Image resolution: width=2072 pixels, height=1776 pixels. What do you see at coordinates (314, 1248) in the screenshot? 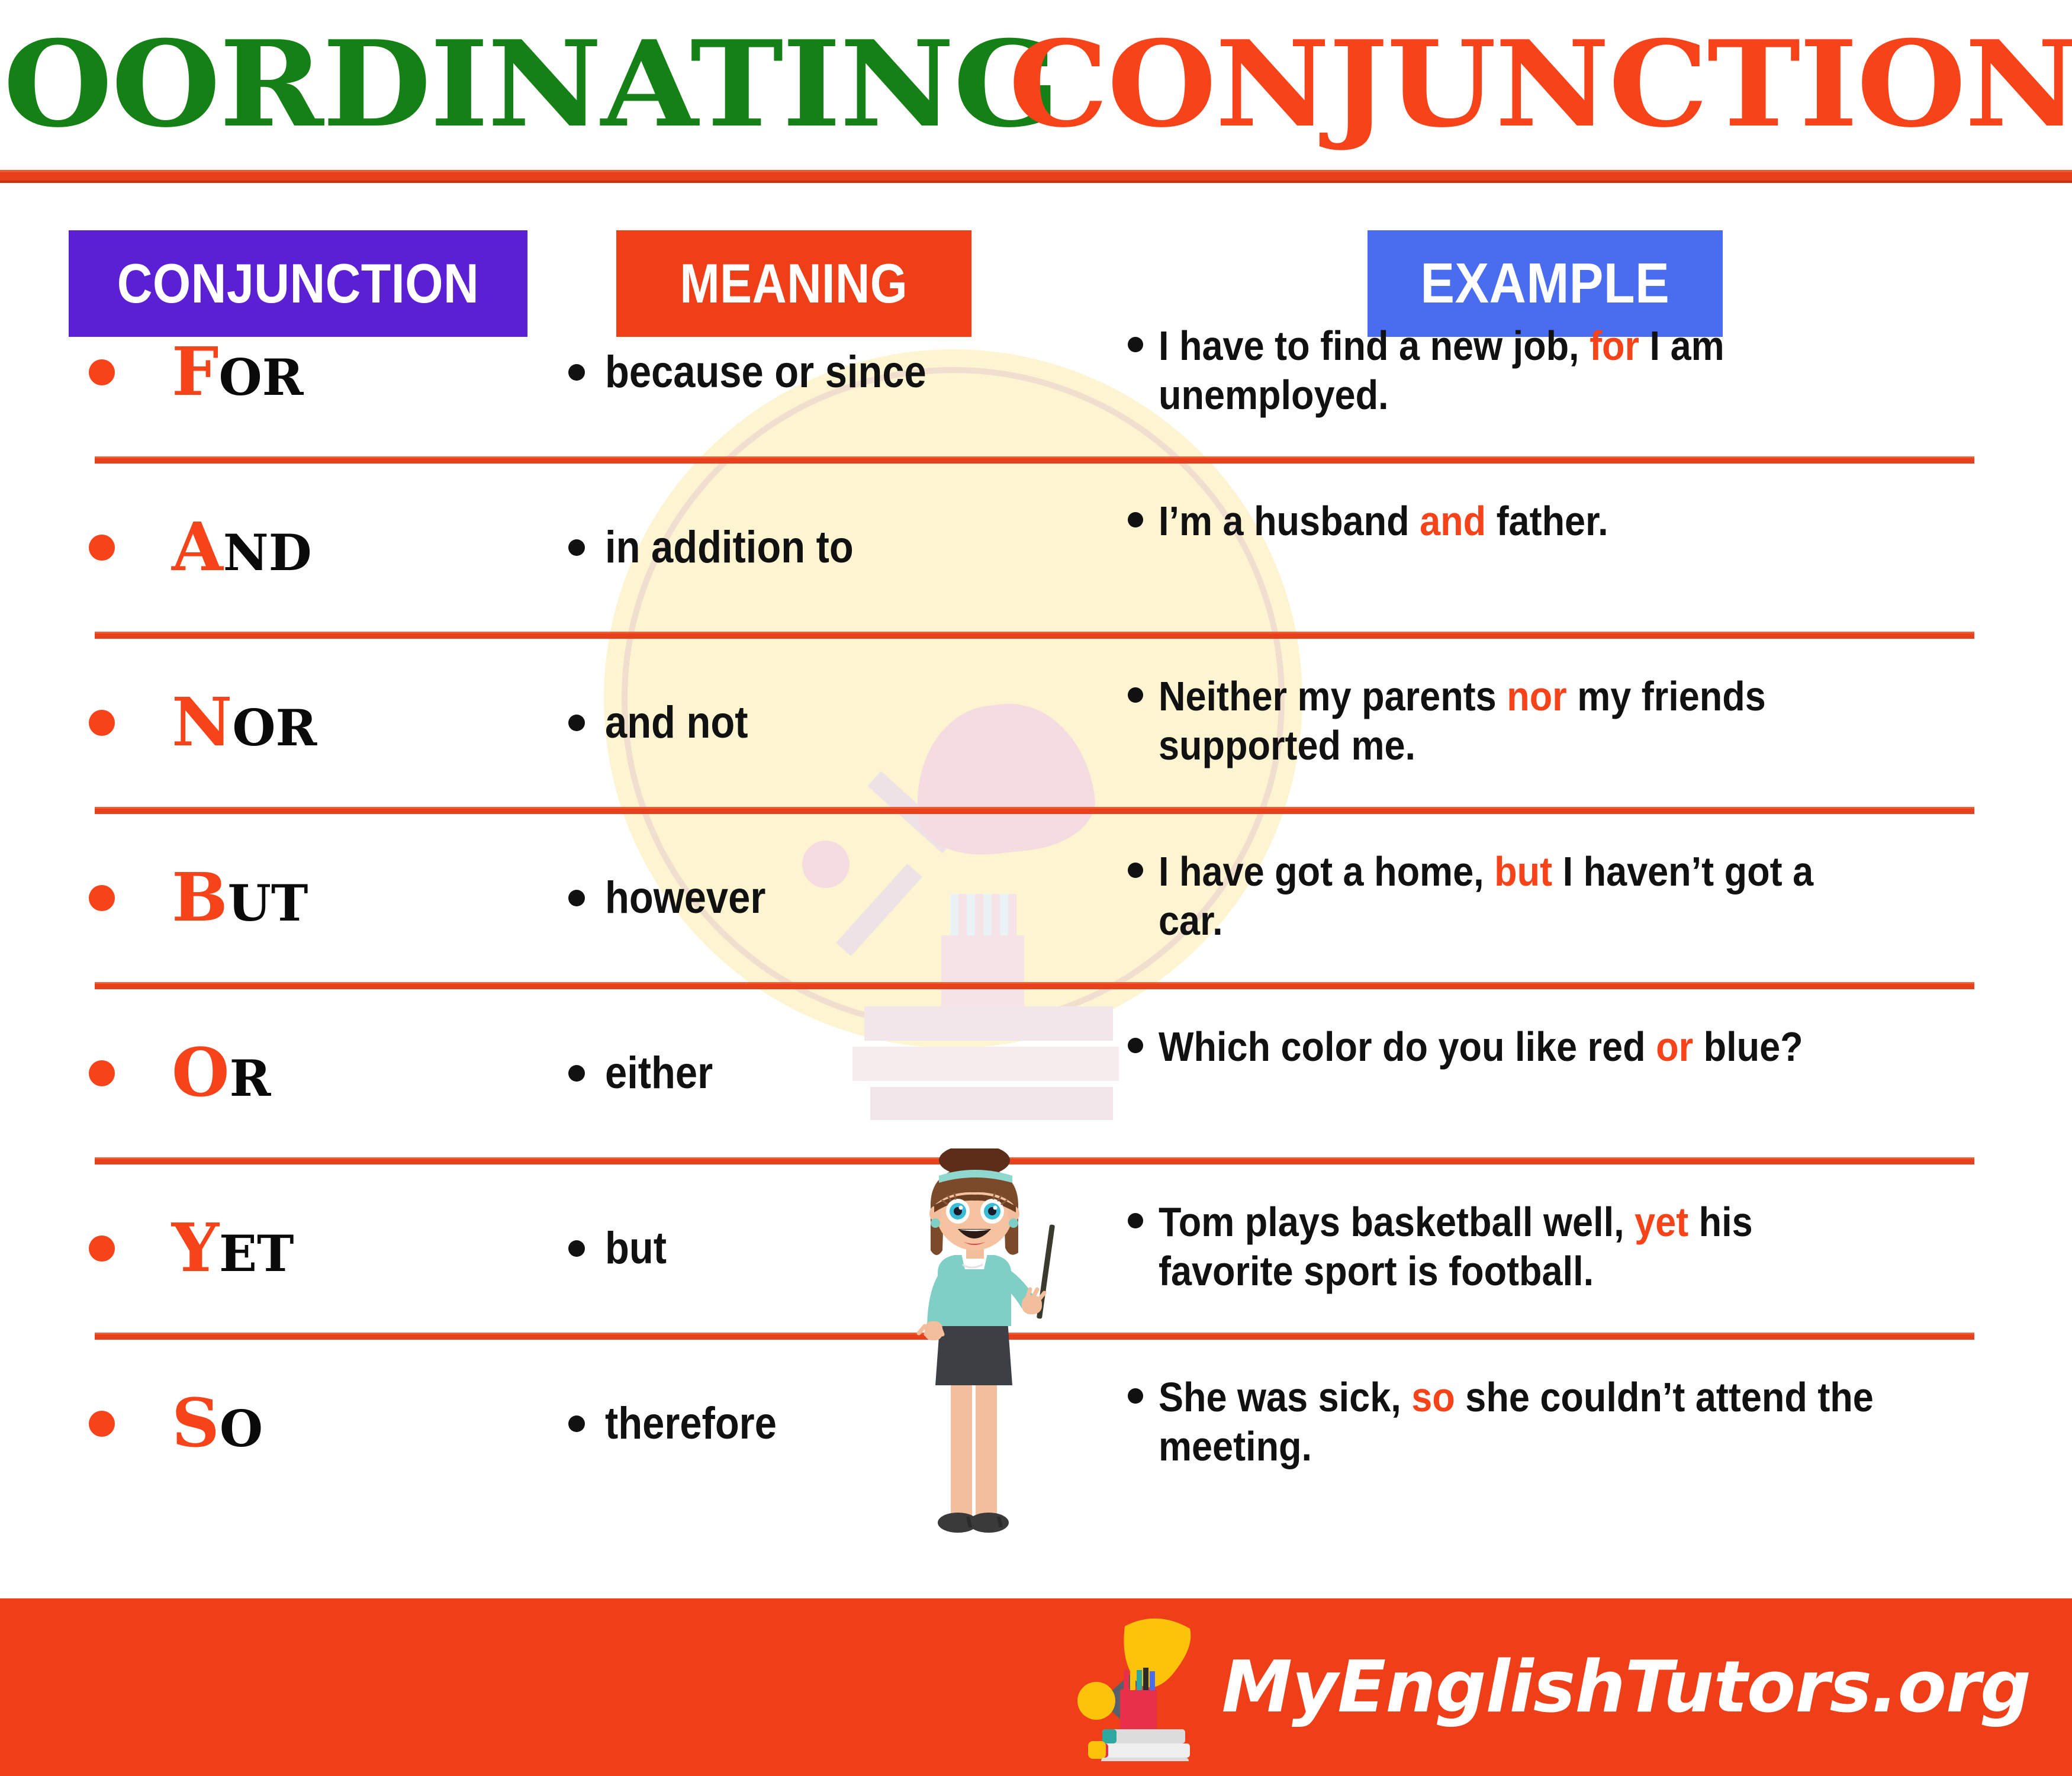
I see `conjunction-cell: YET` at bounding box center [314, 1248].